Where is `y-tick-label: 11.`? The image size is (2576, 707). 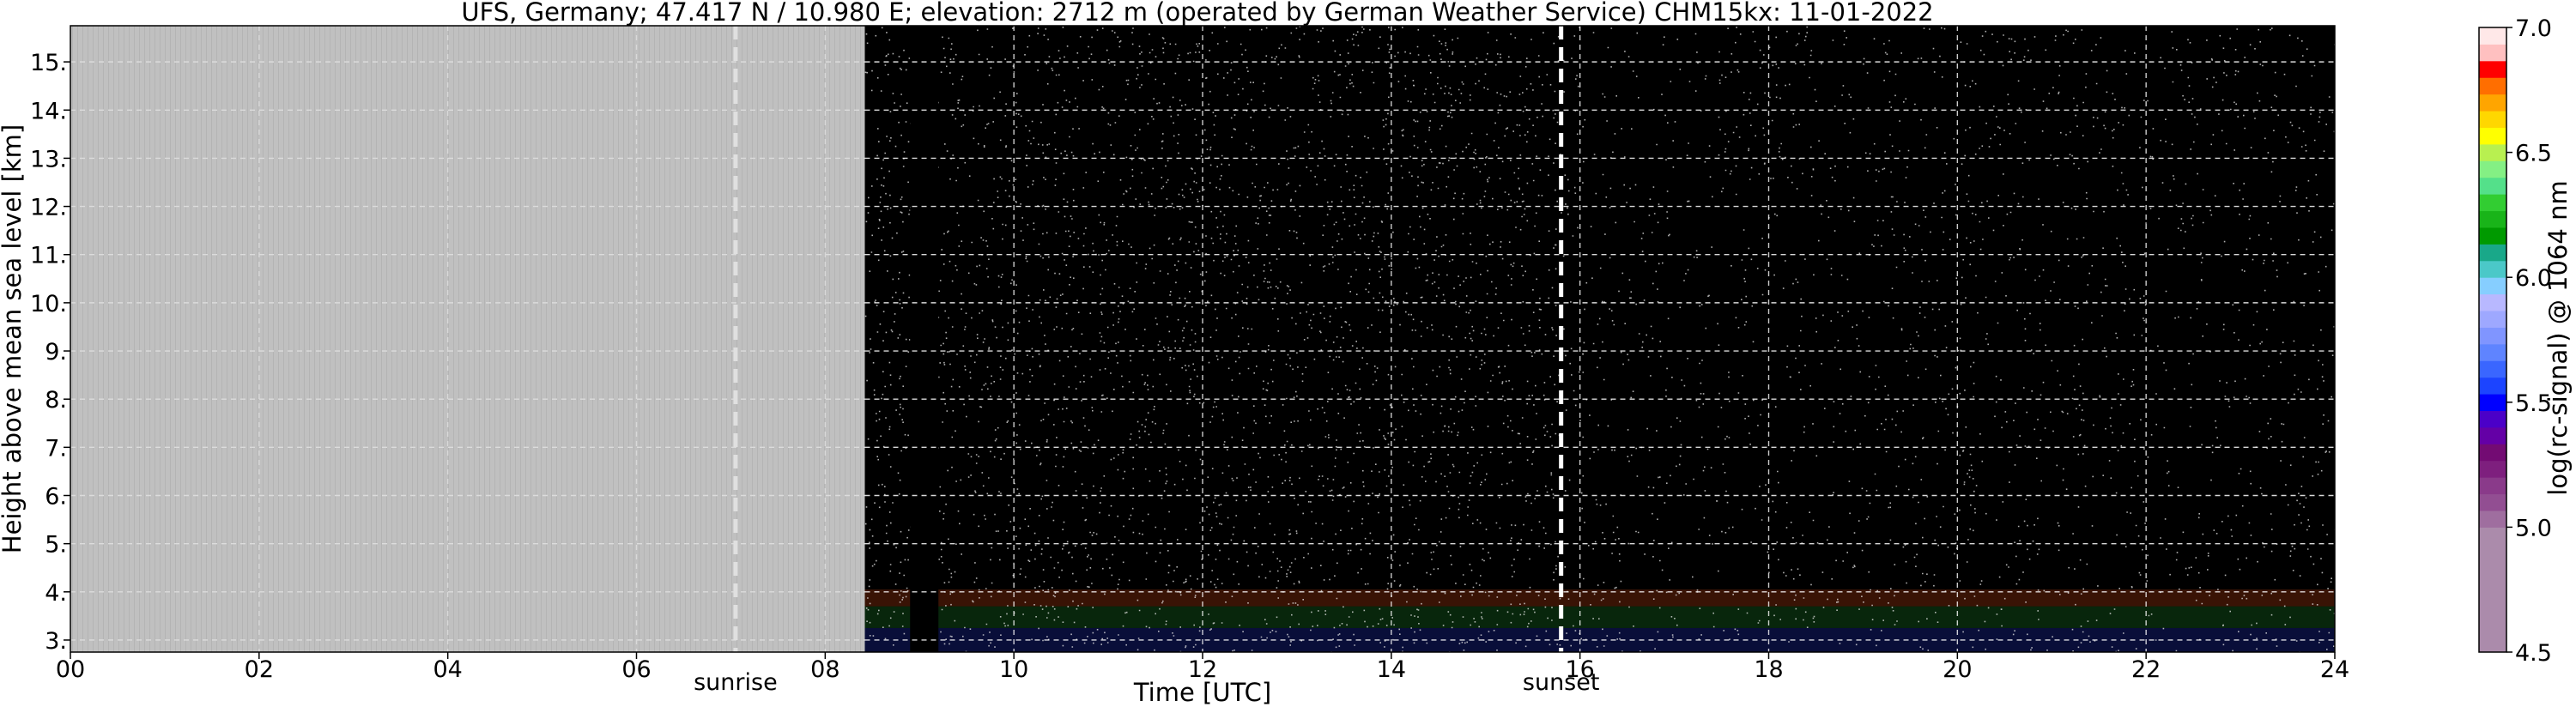 y-tick-label: 11. is located at coordinates (48, 256).